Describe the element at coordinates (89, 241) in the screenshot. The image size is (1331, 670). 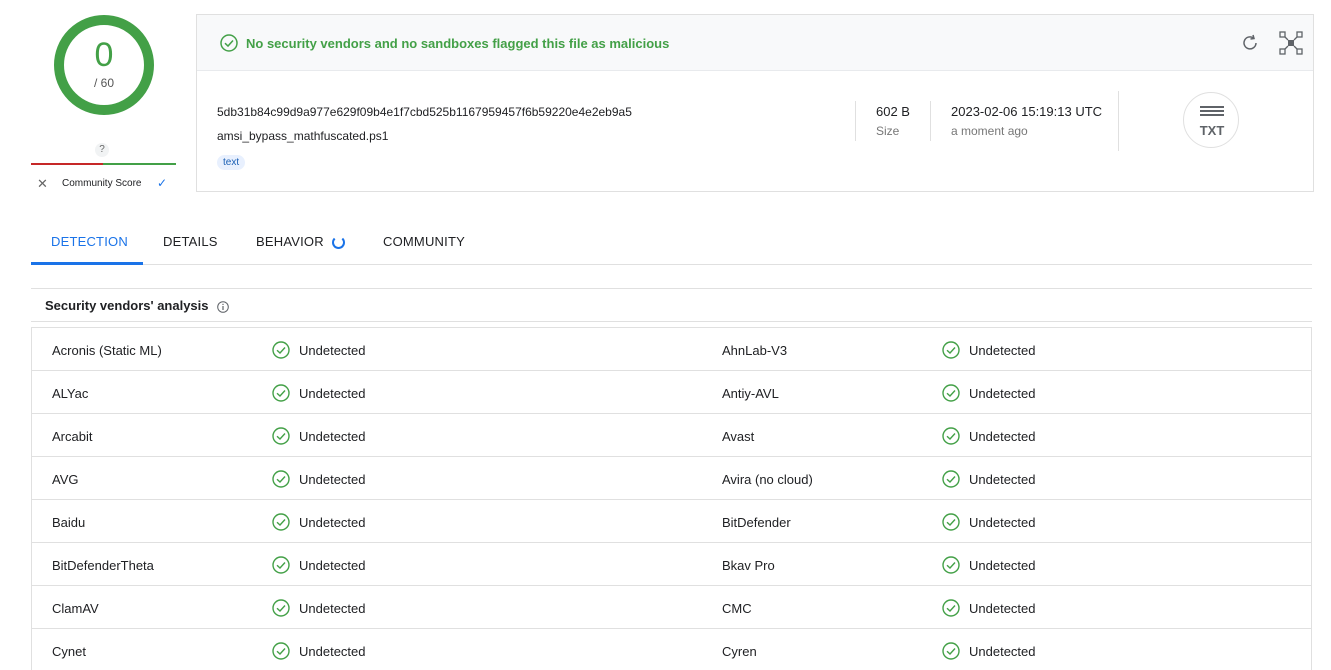
I see `tab-detection: DETECTION` at that location.